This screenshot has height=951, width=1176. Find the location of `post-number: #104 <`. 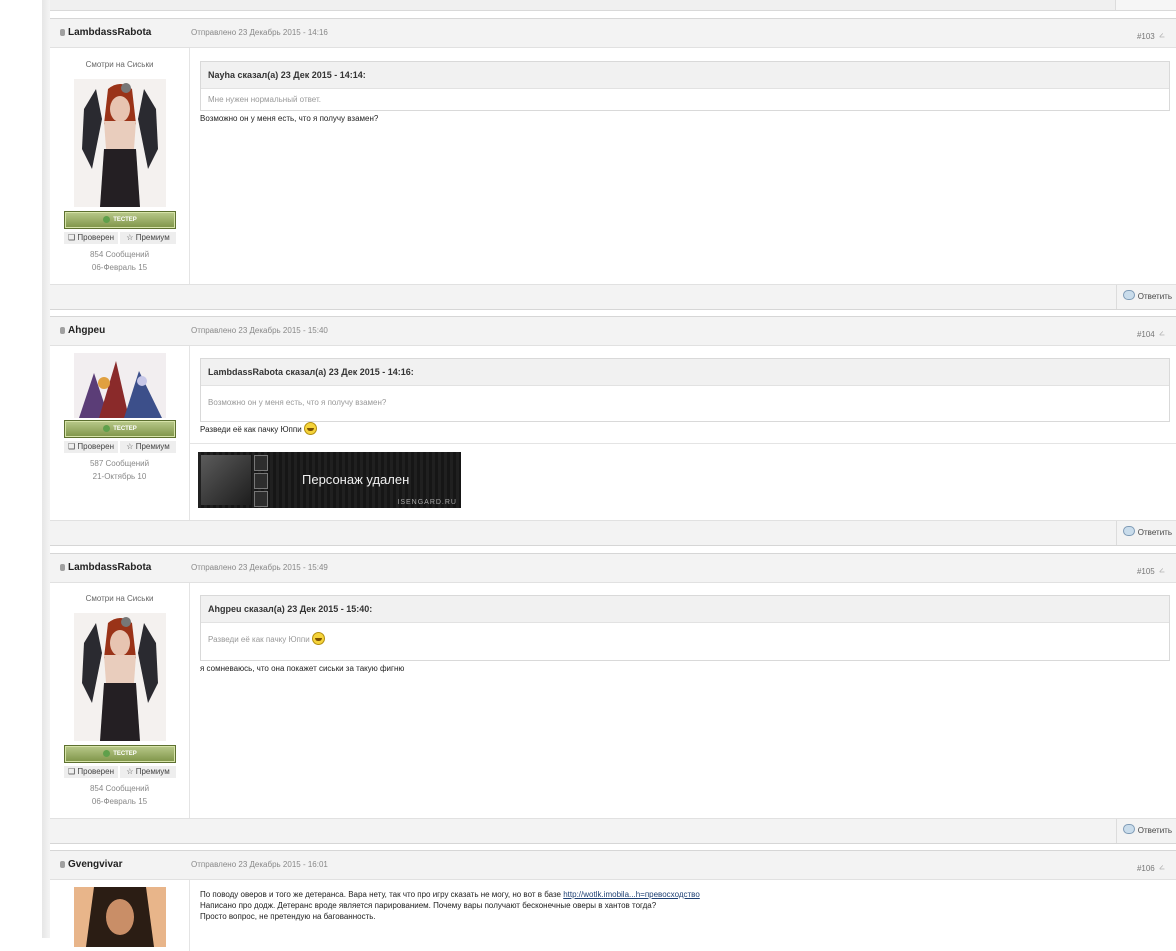

post-number: #104 < is located at coordinates (1151, 333).